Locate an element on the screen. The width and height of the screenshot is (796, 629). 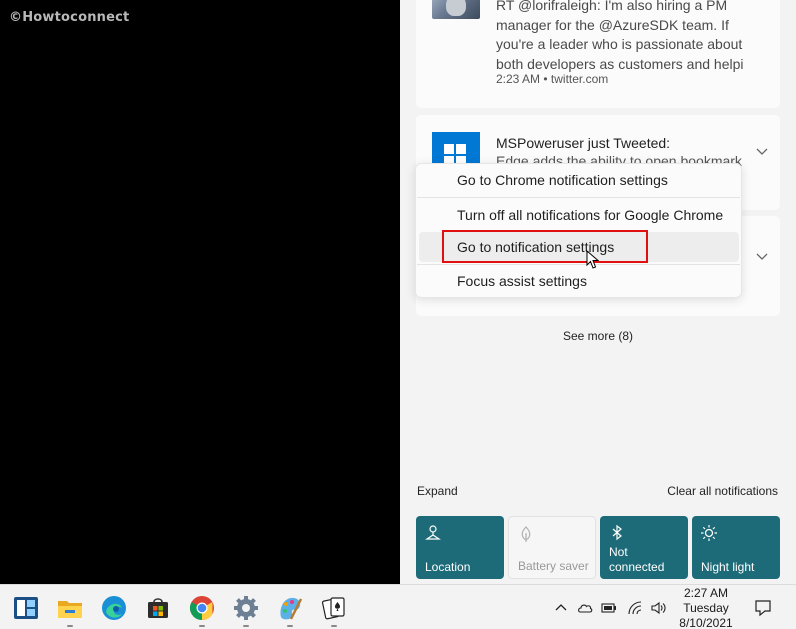
notification-text-line: RT @lorifraleigh: I'm also hiring a PM is located at coordinates (612, 6).